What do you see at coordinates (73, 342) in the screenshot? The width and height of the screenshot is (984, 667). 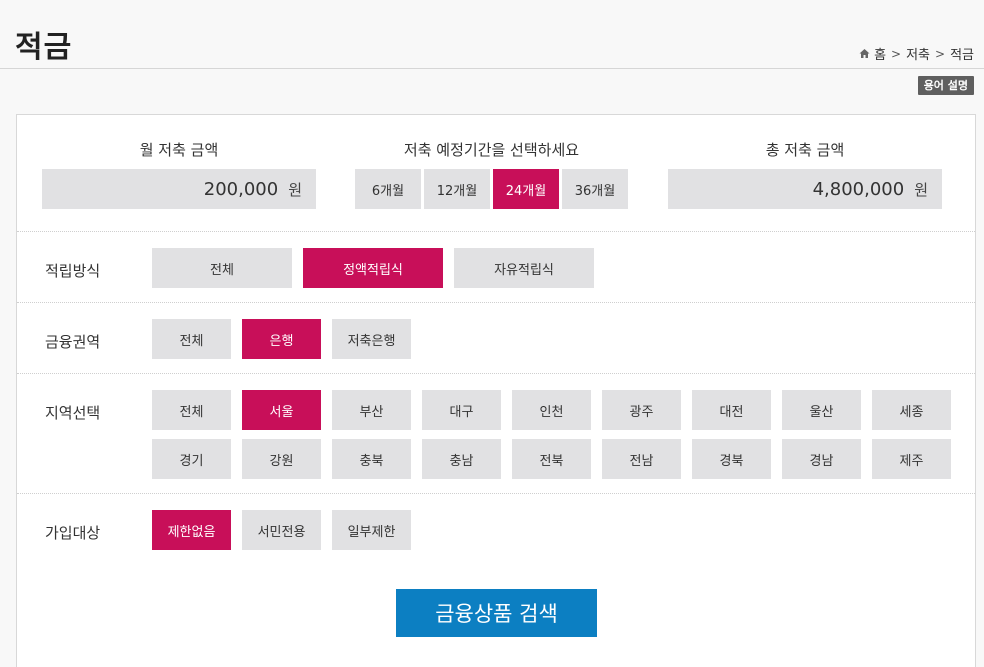 I see `sector-label: 금융권역` at bounding box center [73, 342].